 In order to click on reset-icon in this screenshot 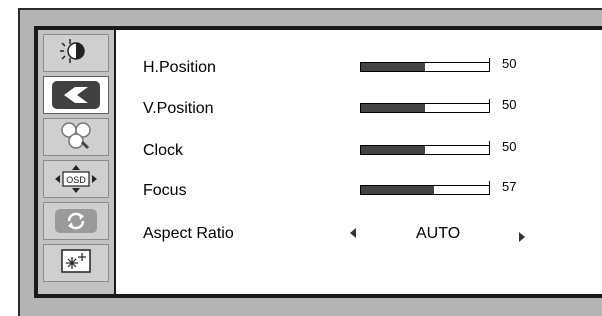, I will do `click(76, 221)`.